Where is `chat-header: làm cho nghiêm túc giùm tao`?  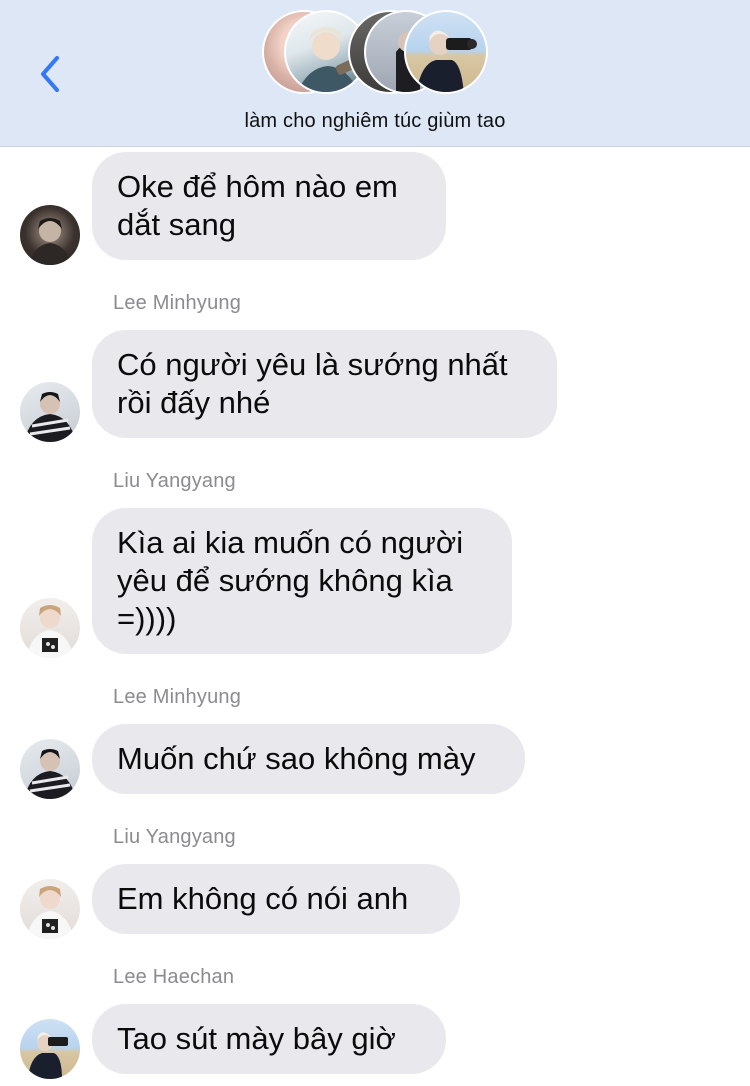 chat-header: làm cho nghiêm túc giùm tao is located at coordinates (375, 73).